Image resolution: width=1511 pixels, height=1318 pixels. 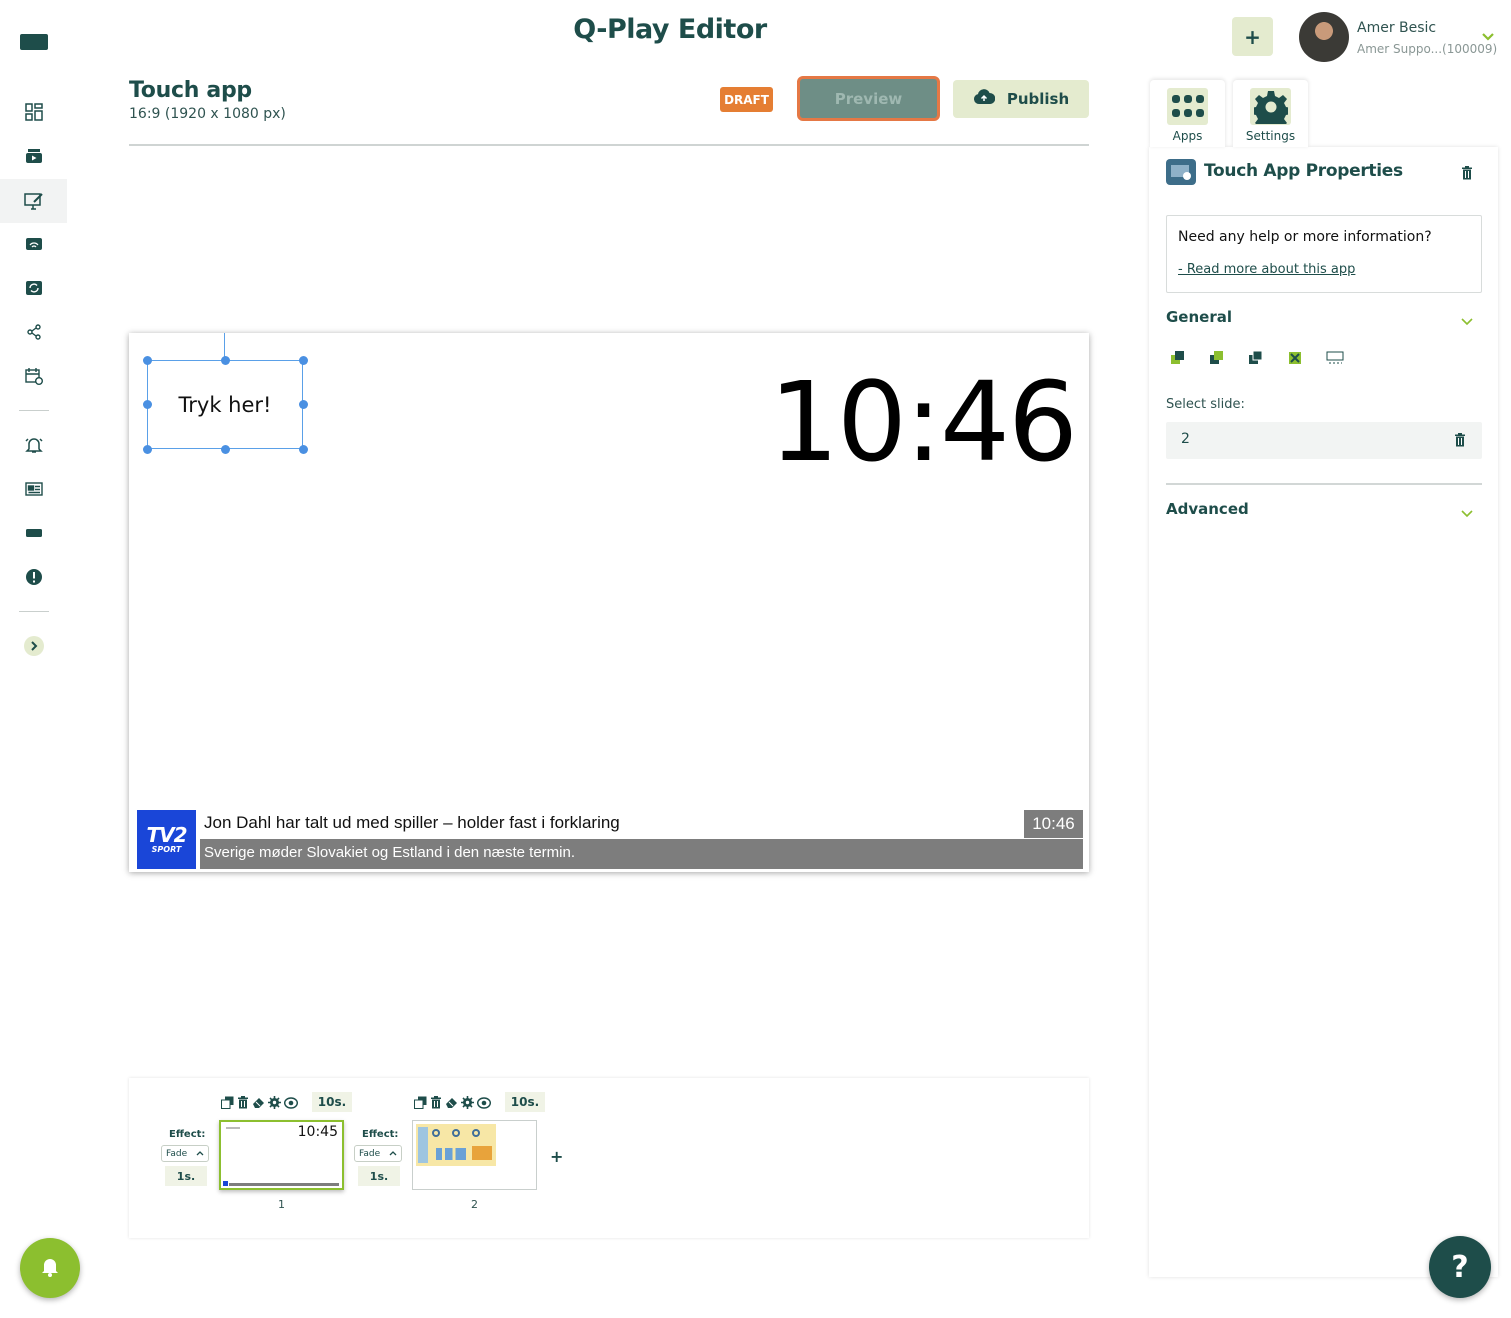 What do you see at coordinates (1303, 171) in the screenshot?
I see `panel-title: Touch App Properties` at bounding box center [1303, 171].